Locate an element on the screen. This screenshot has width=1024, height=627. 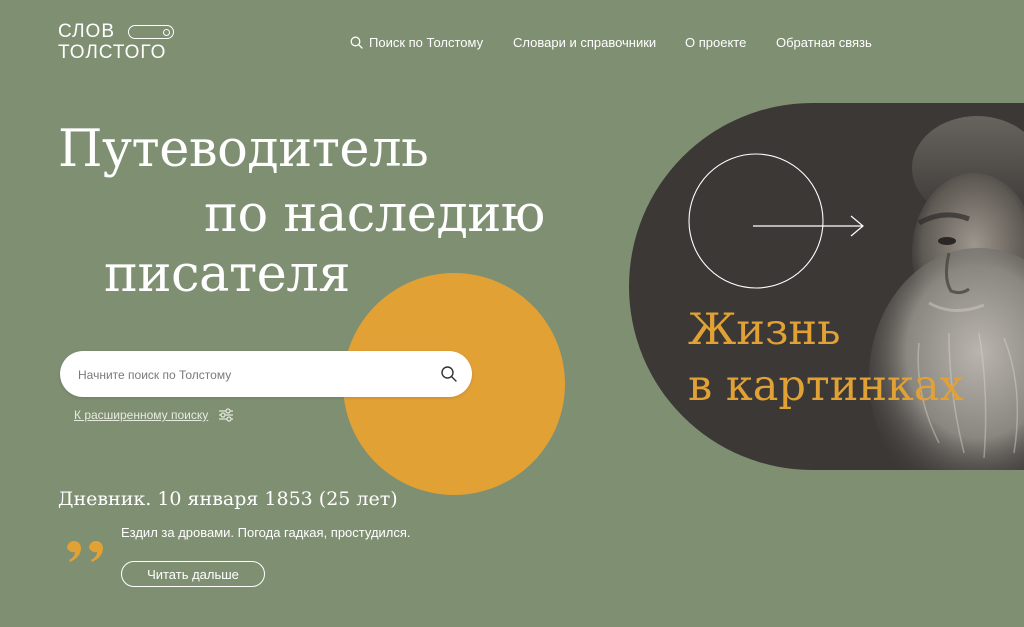
advanced-search-label: К расширенному поиску is located at coordinates (141, 415).